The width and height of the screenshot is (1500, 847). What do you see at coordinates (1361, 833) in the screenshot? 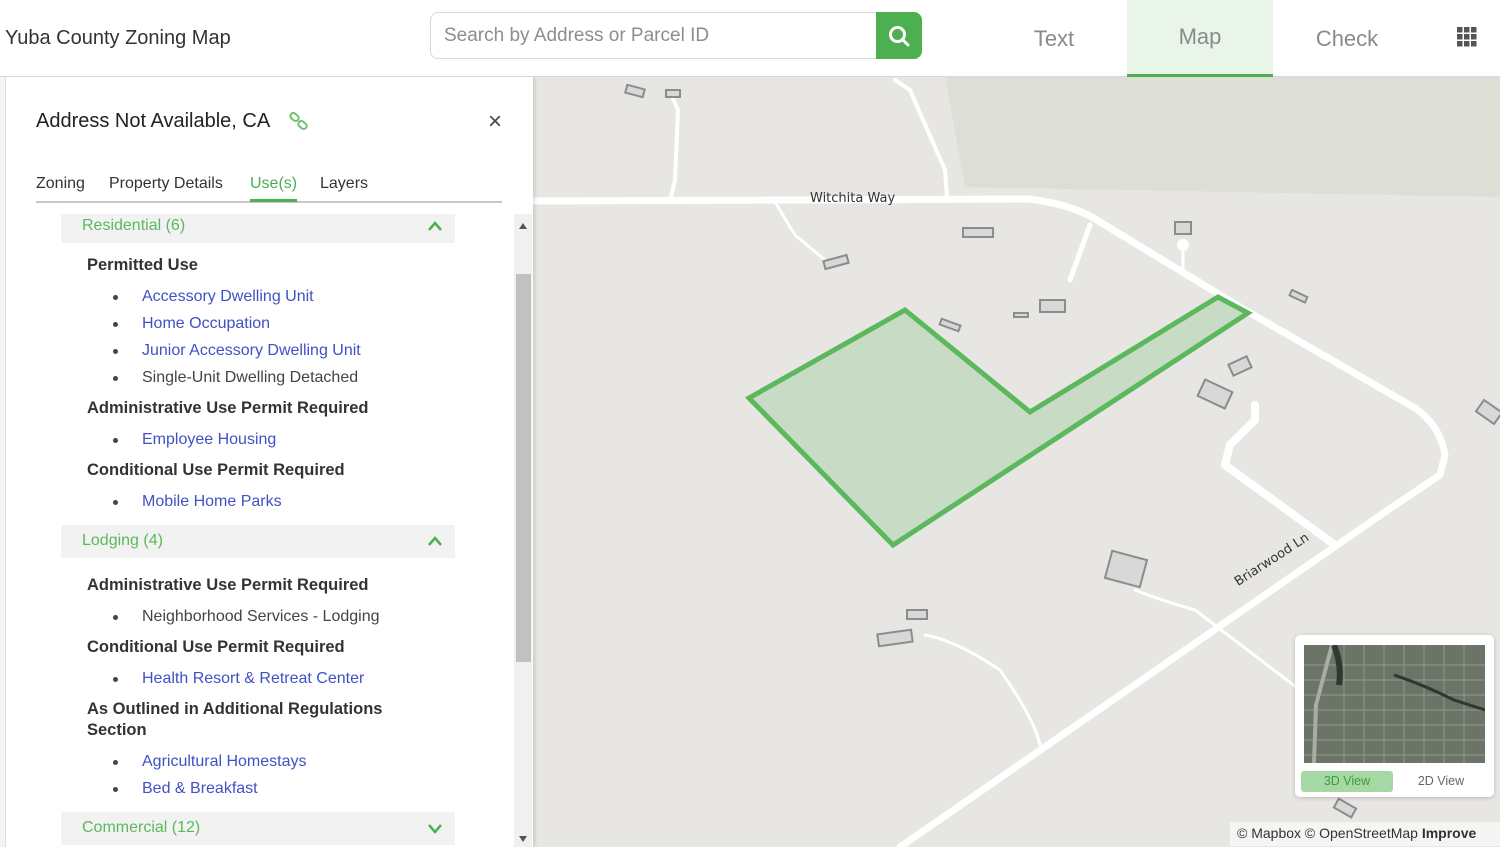
I see `osm-attribution: © OpenStreetMap` at bounding box center [1361, 833].